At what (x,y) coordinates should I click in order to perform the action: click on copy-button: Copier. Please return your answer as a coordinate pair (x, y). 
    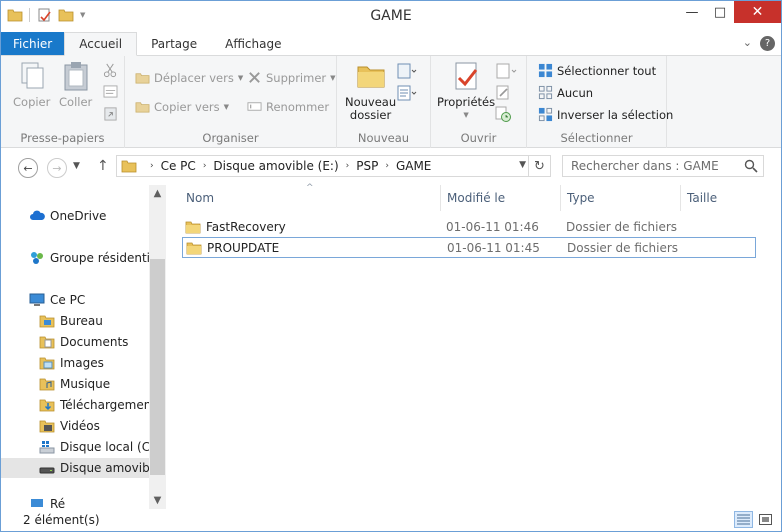
    Looking at the image, I should click on (31, 84).